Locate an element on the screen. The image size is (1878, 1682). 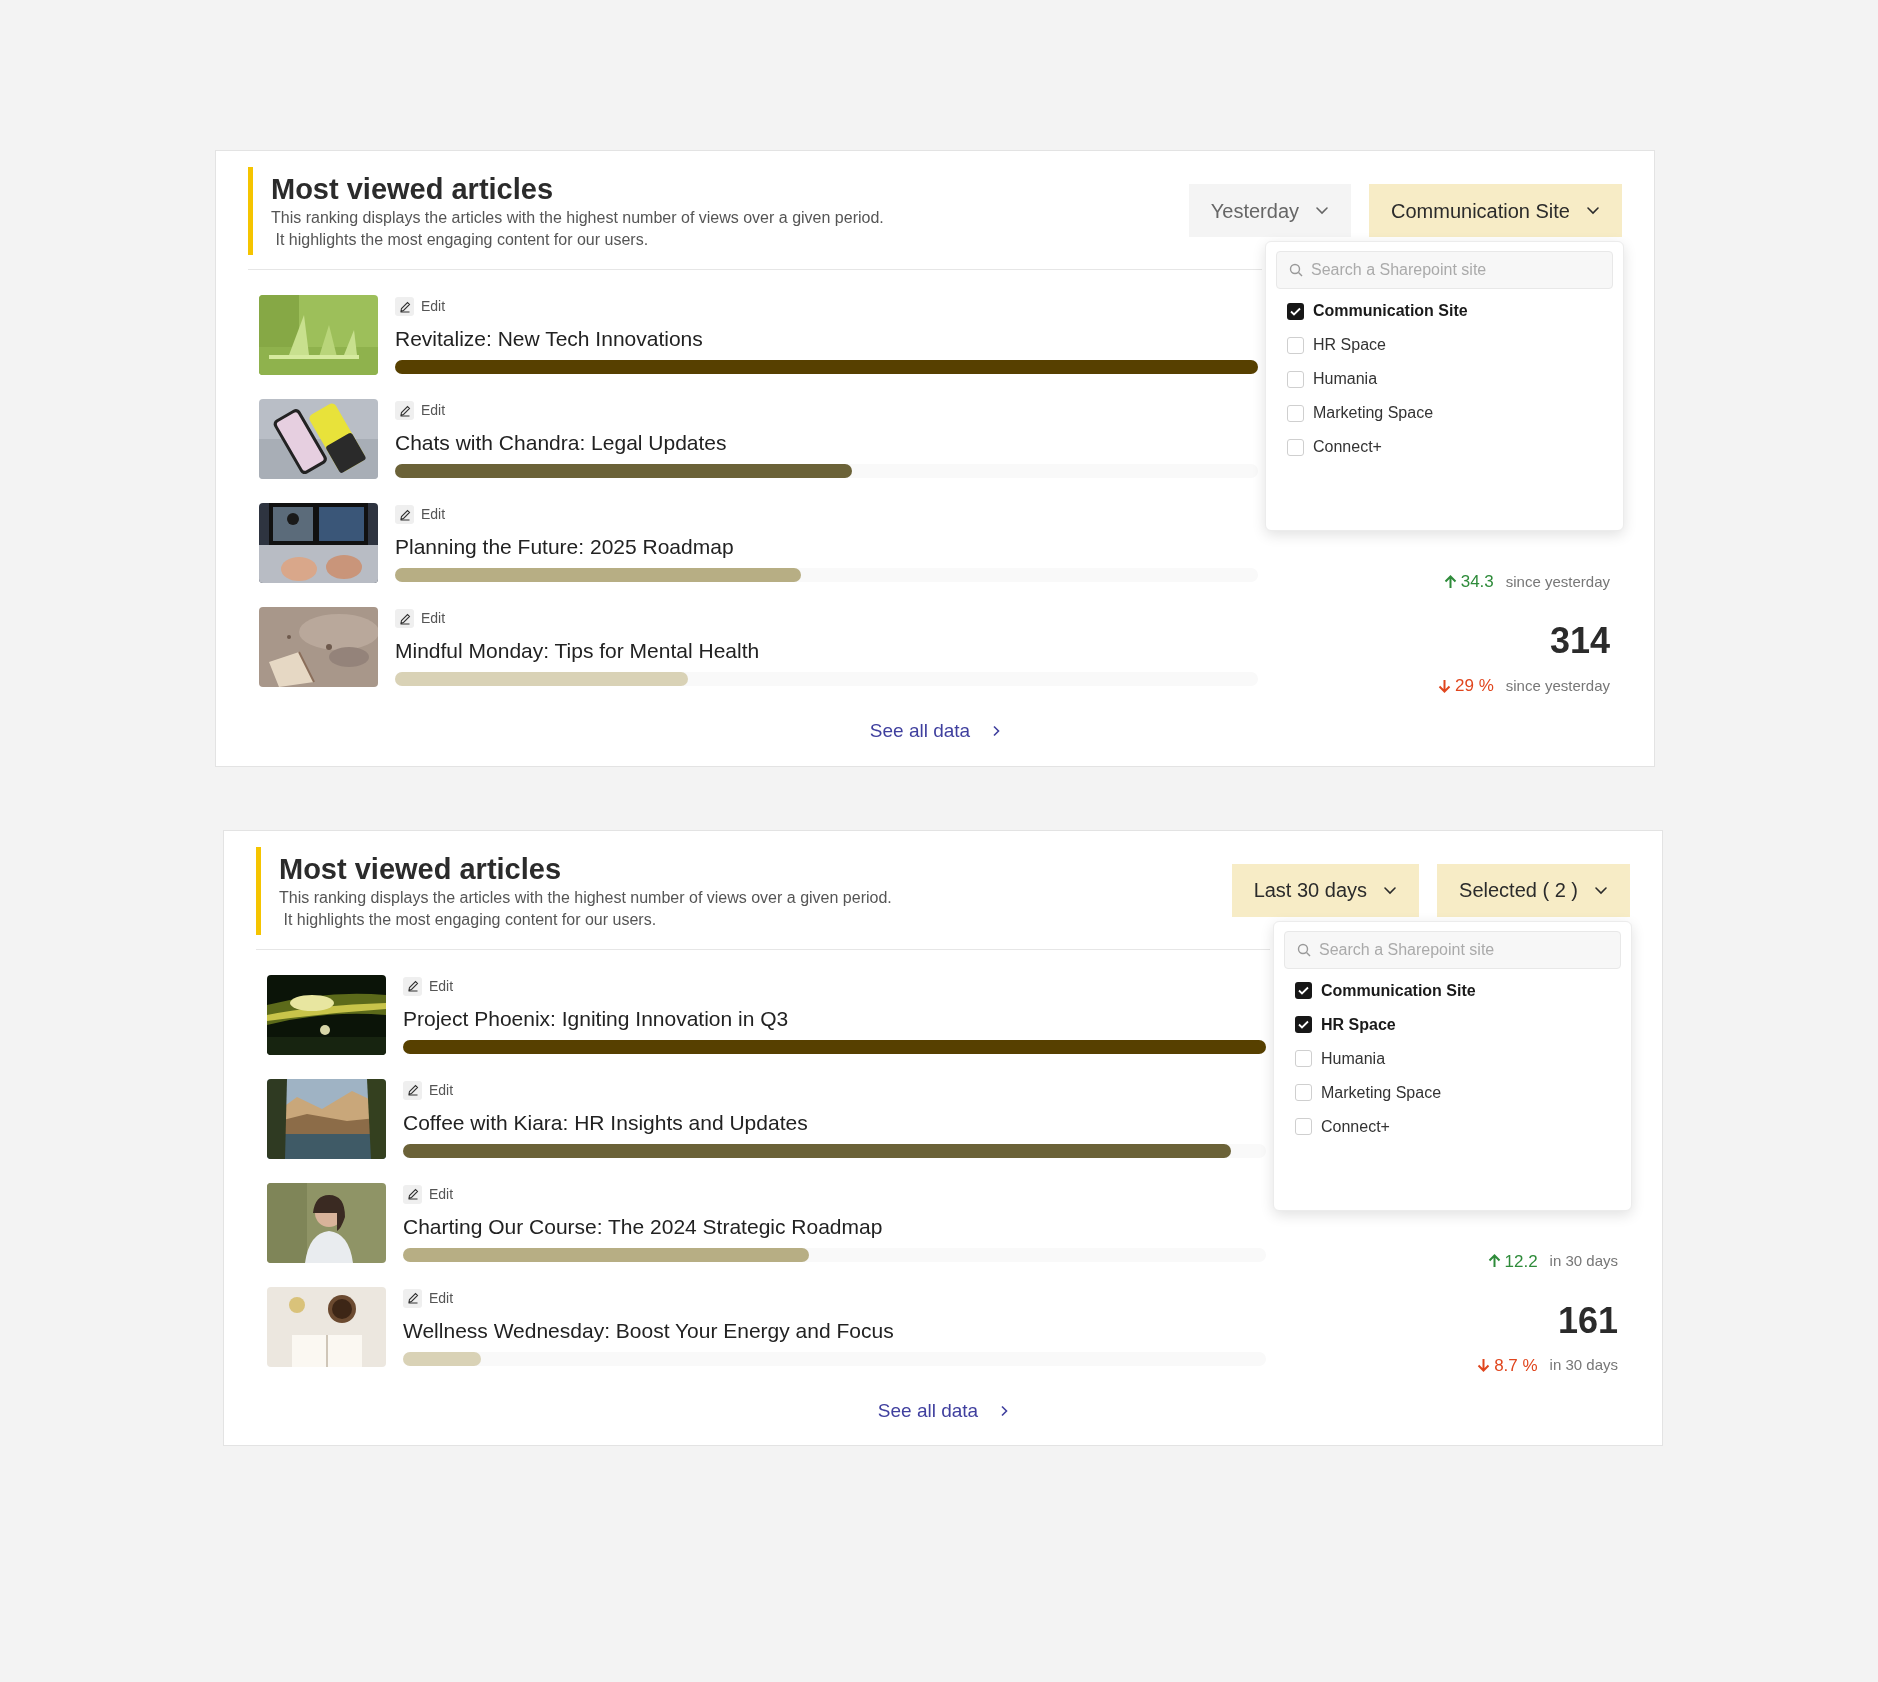
article-title: Wellness Wednesday: Boost Your Energy and Focus is located at coordinates (834, 1330).